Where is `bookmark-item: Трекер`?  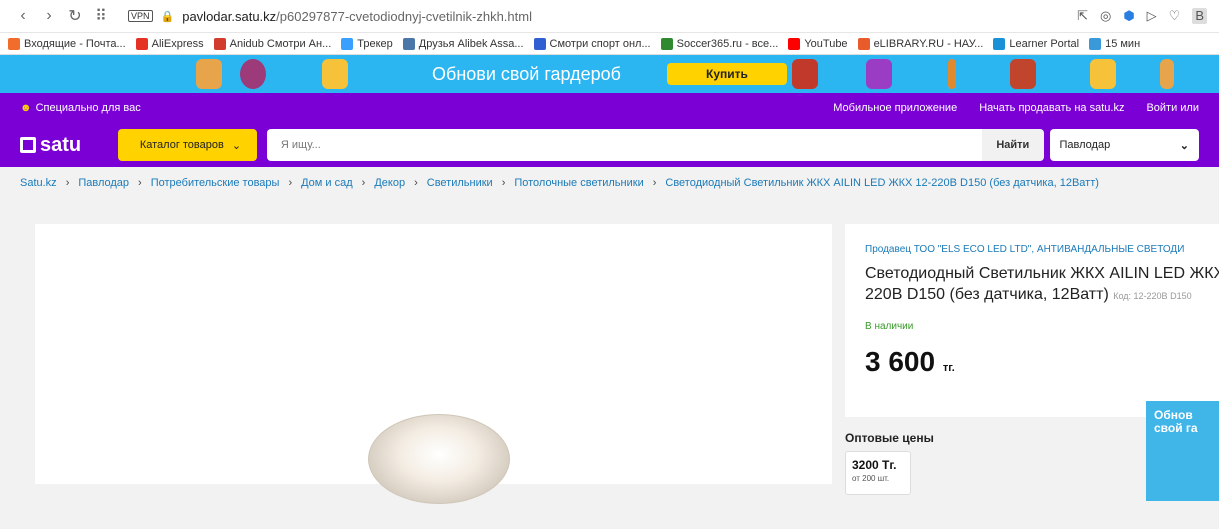 bookmark-item: Трекер is located at coordinates (367, 43).